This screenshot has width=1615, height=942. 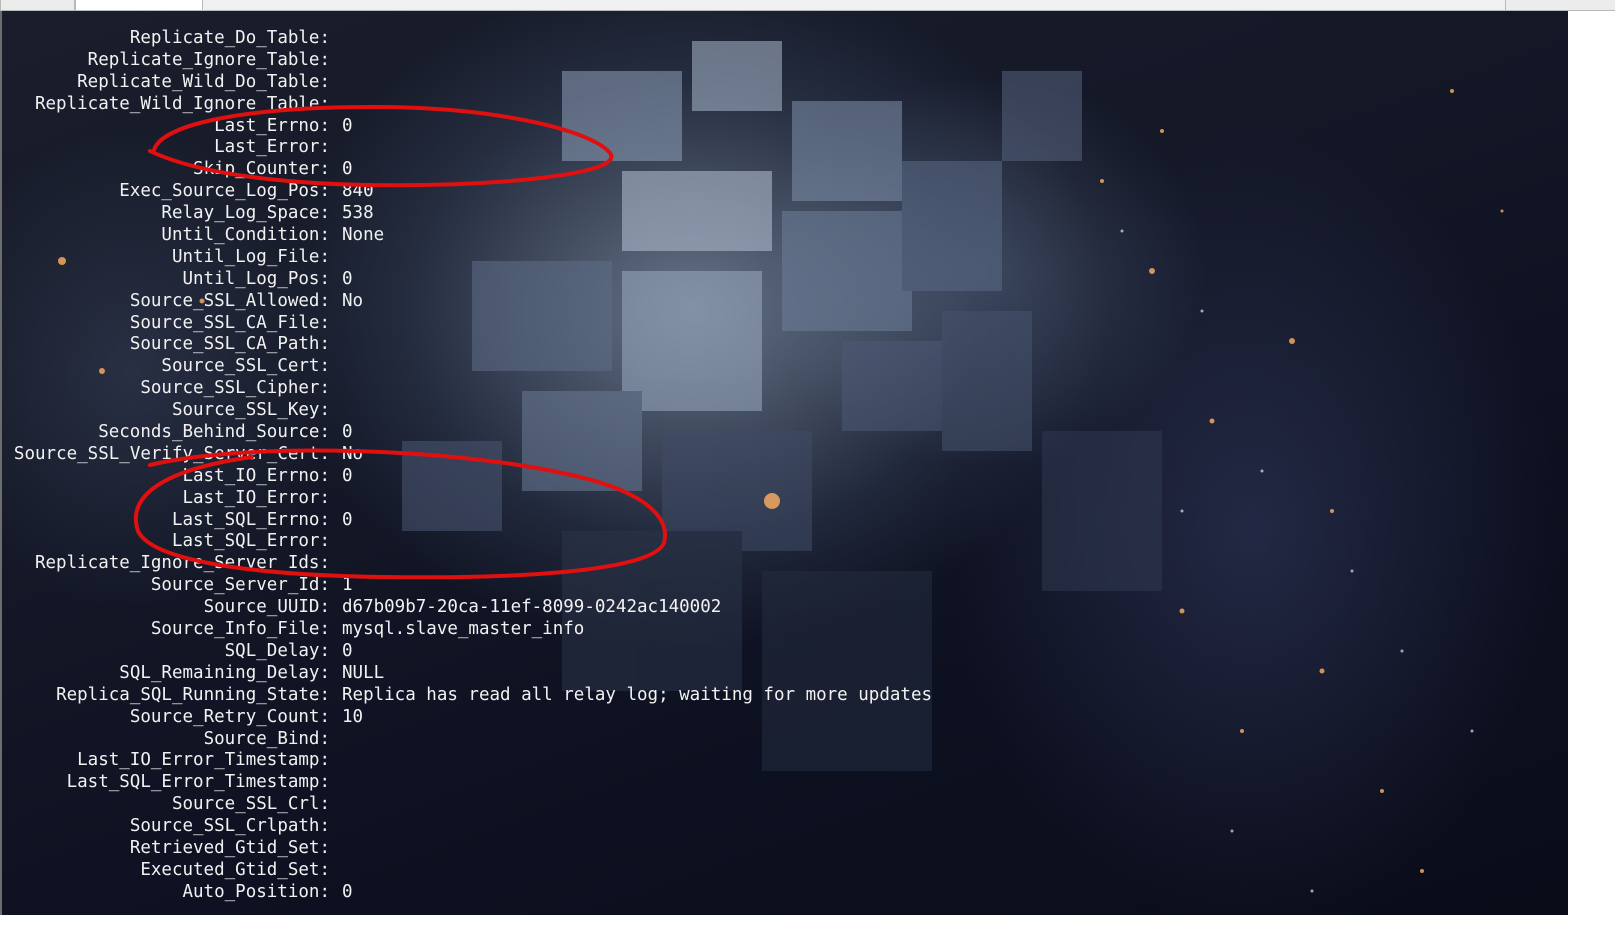 What do you see at coordinates (353, 716) in the screenshot?
I see `field-value: 10` at bounding box center [353, 716].